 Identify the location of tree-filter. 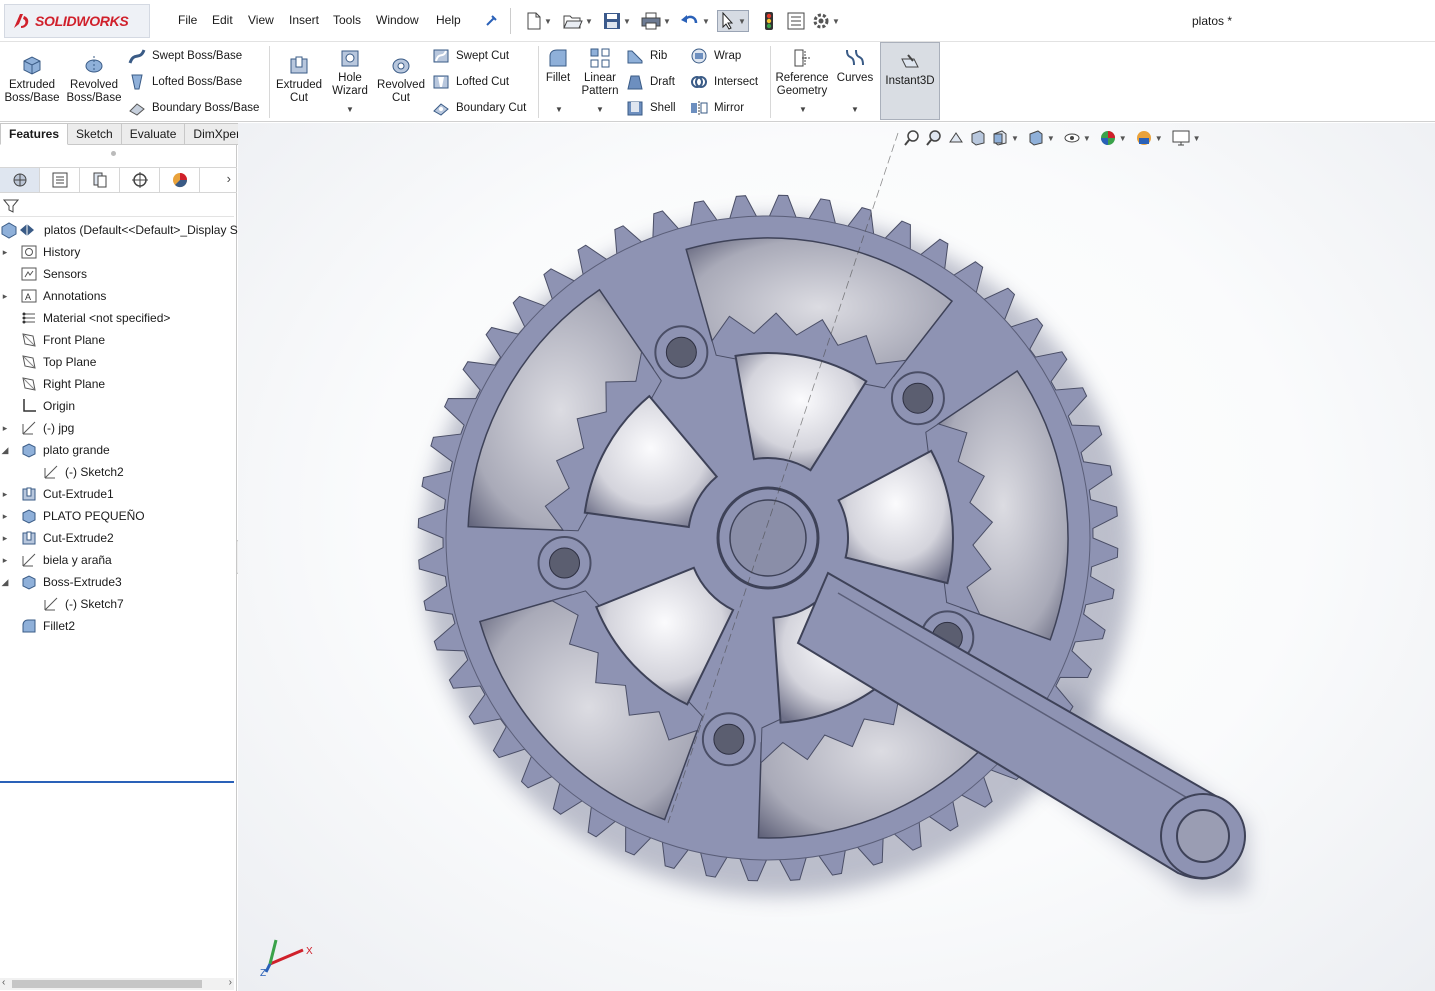
(117, 206).